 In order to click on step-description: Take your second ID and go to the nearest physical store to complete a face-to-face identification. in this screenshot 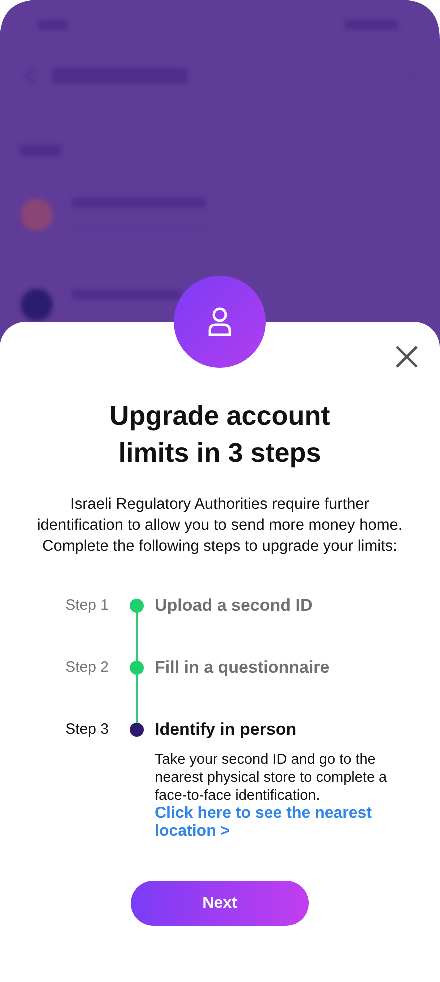, I will do `click(271, 778)`.